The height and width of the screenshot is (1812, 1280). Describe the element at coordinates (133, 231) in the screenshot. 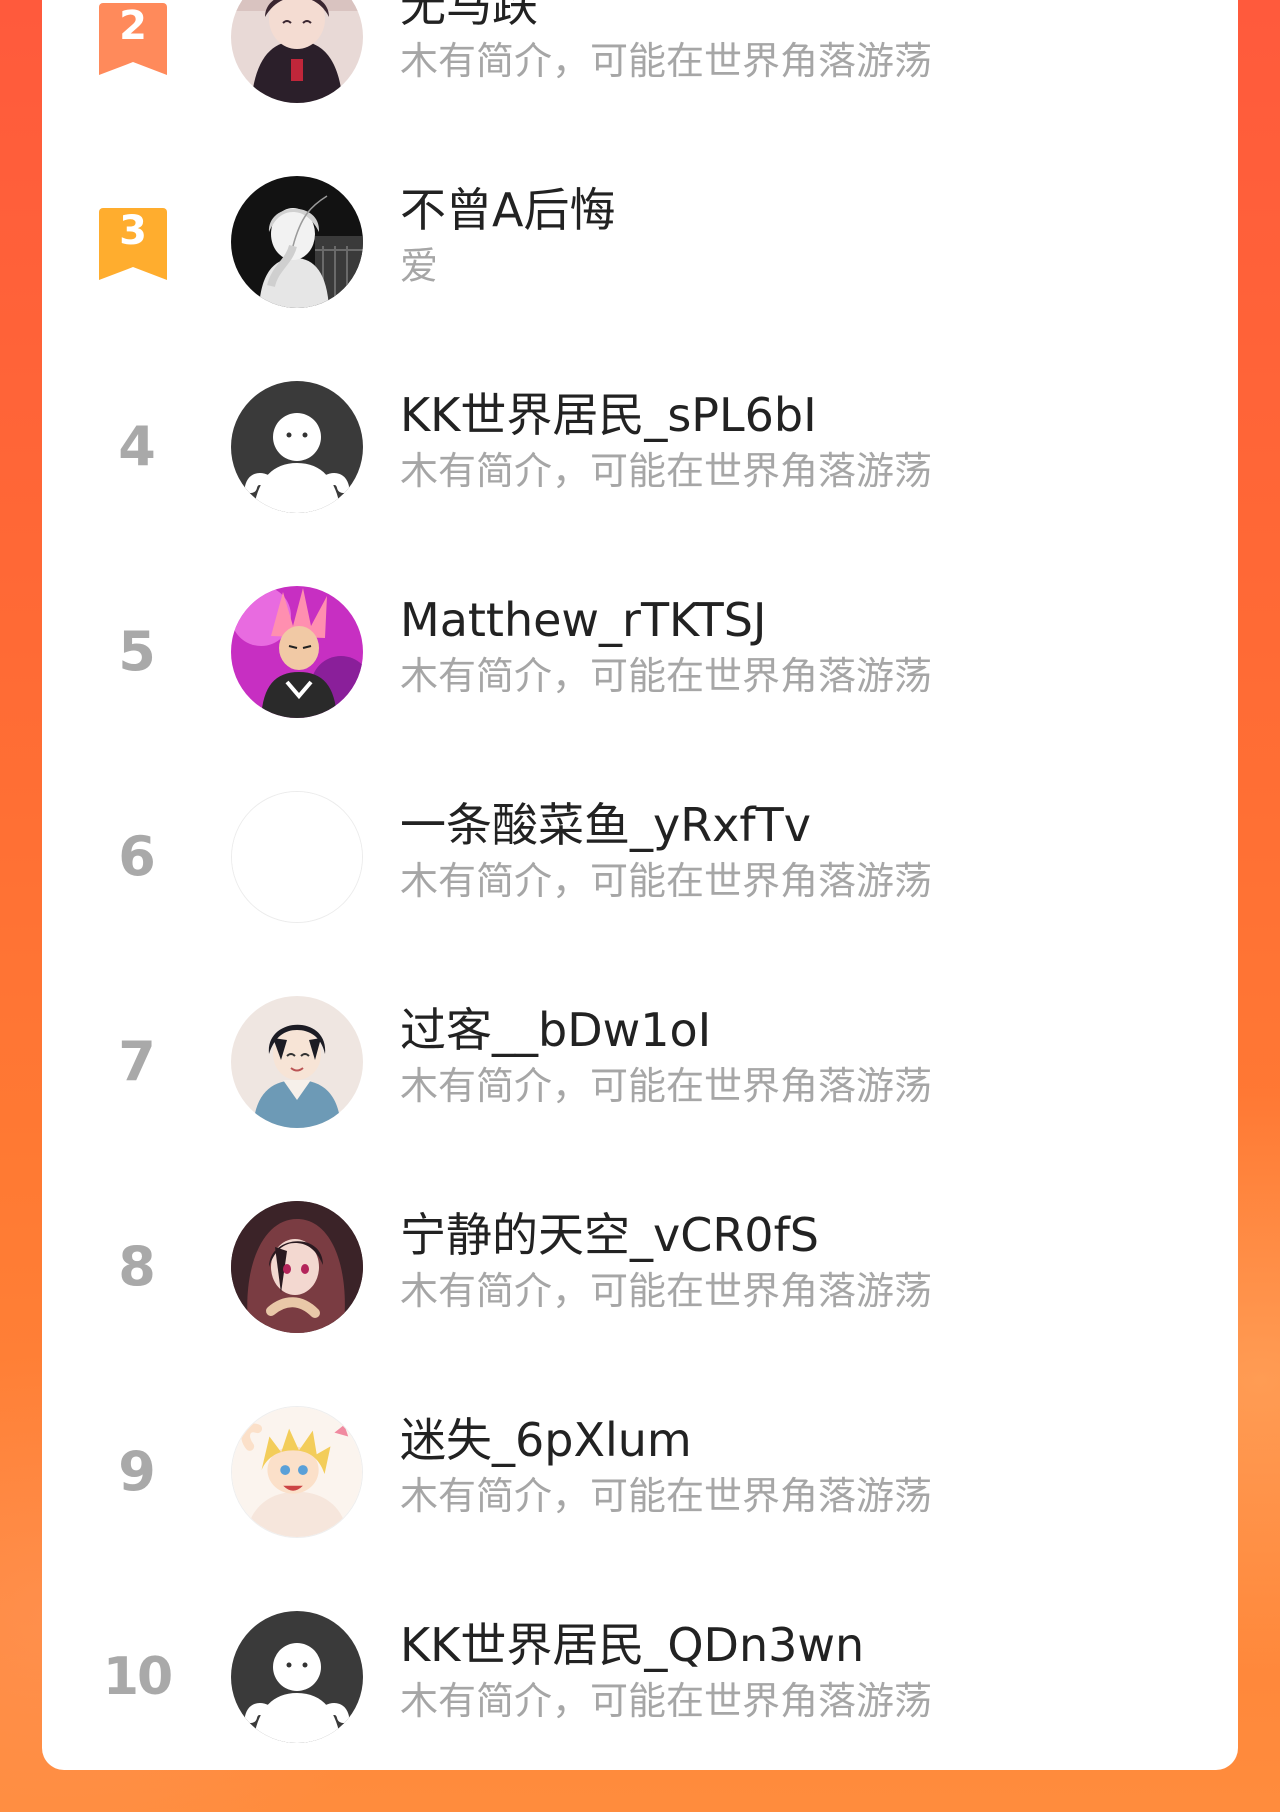

I see `rank-number: 3` at that location.